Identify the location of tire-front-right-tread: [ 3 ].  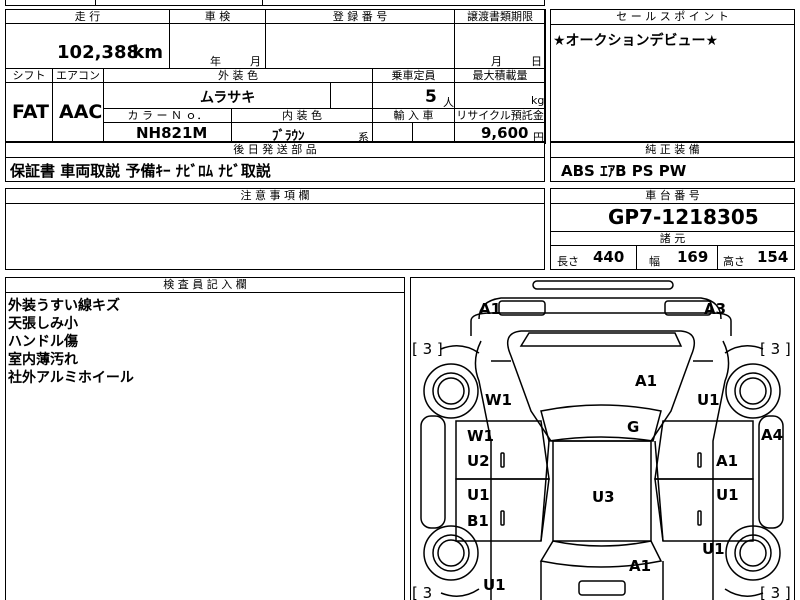
(775, 349).